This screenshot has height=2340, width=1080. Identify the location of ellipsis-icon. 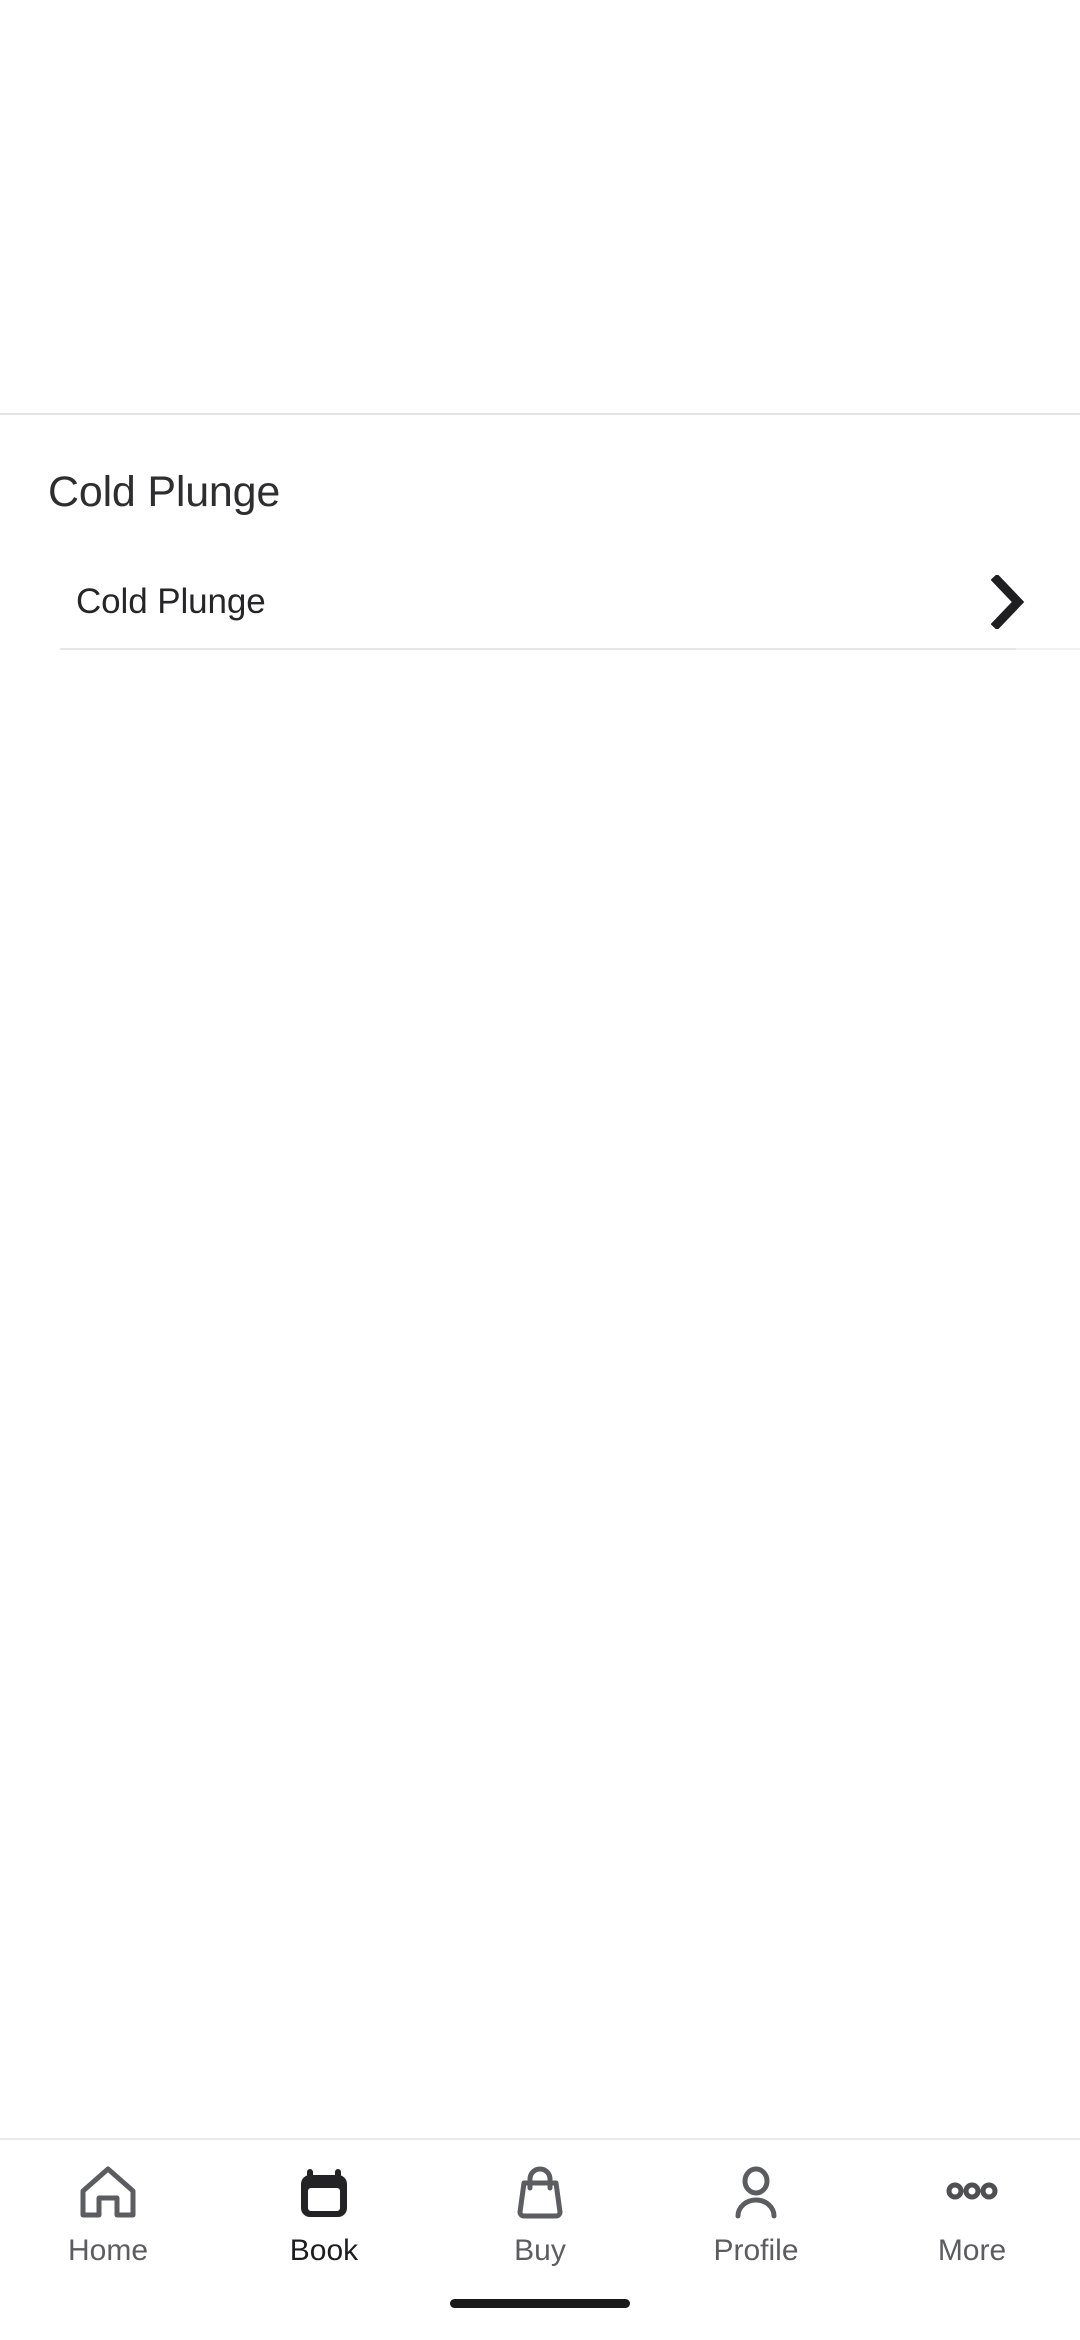
(972, 2193).